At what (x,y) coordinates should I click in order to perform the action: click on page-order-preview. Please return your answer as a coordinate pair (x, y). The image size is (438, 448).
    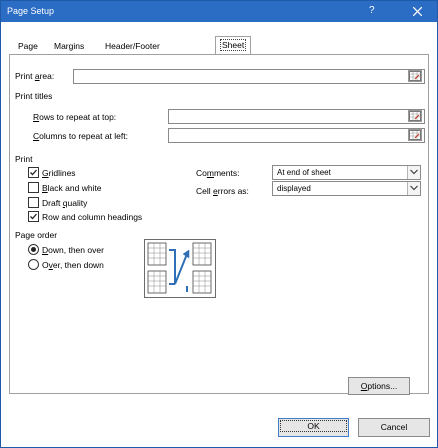
    Looking at the image, I should click on (180, 268).